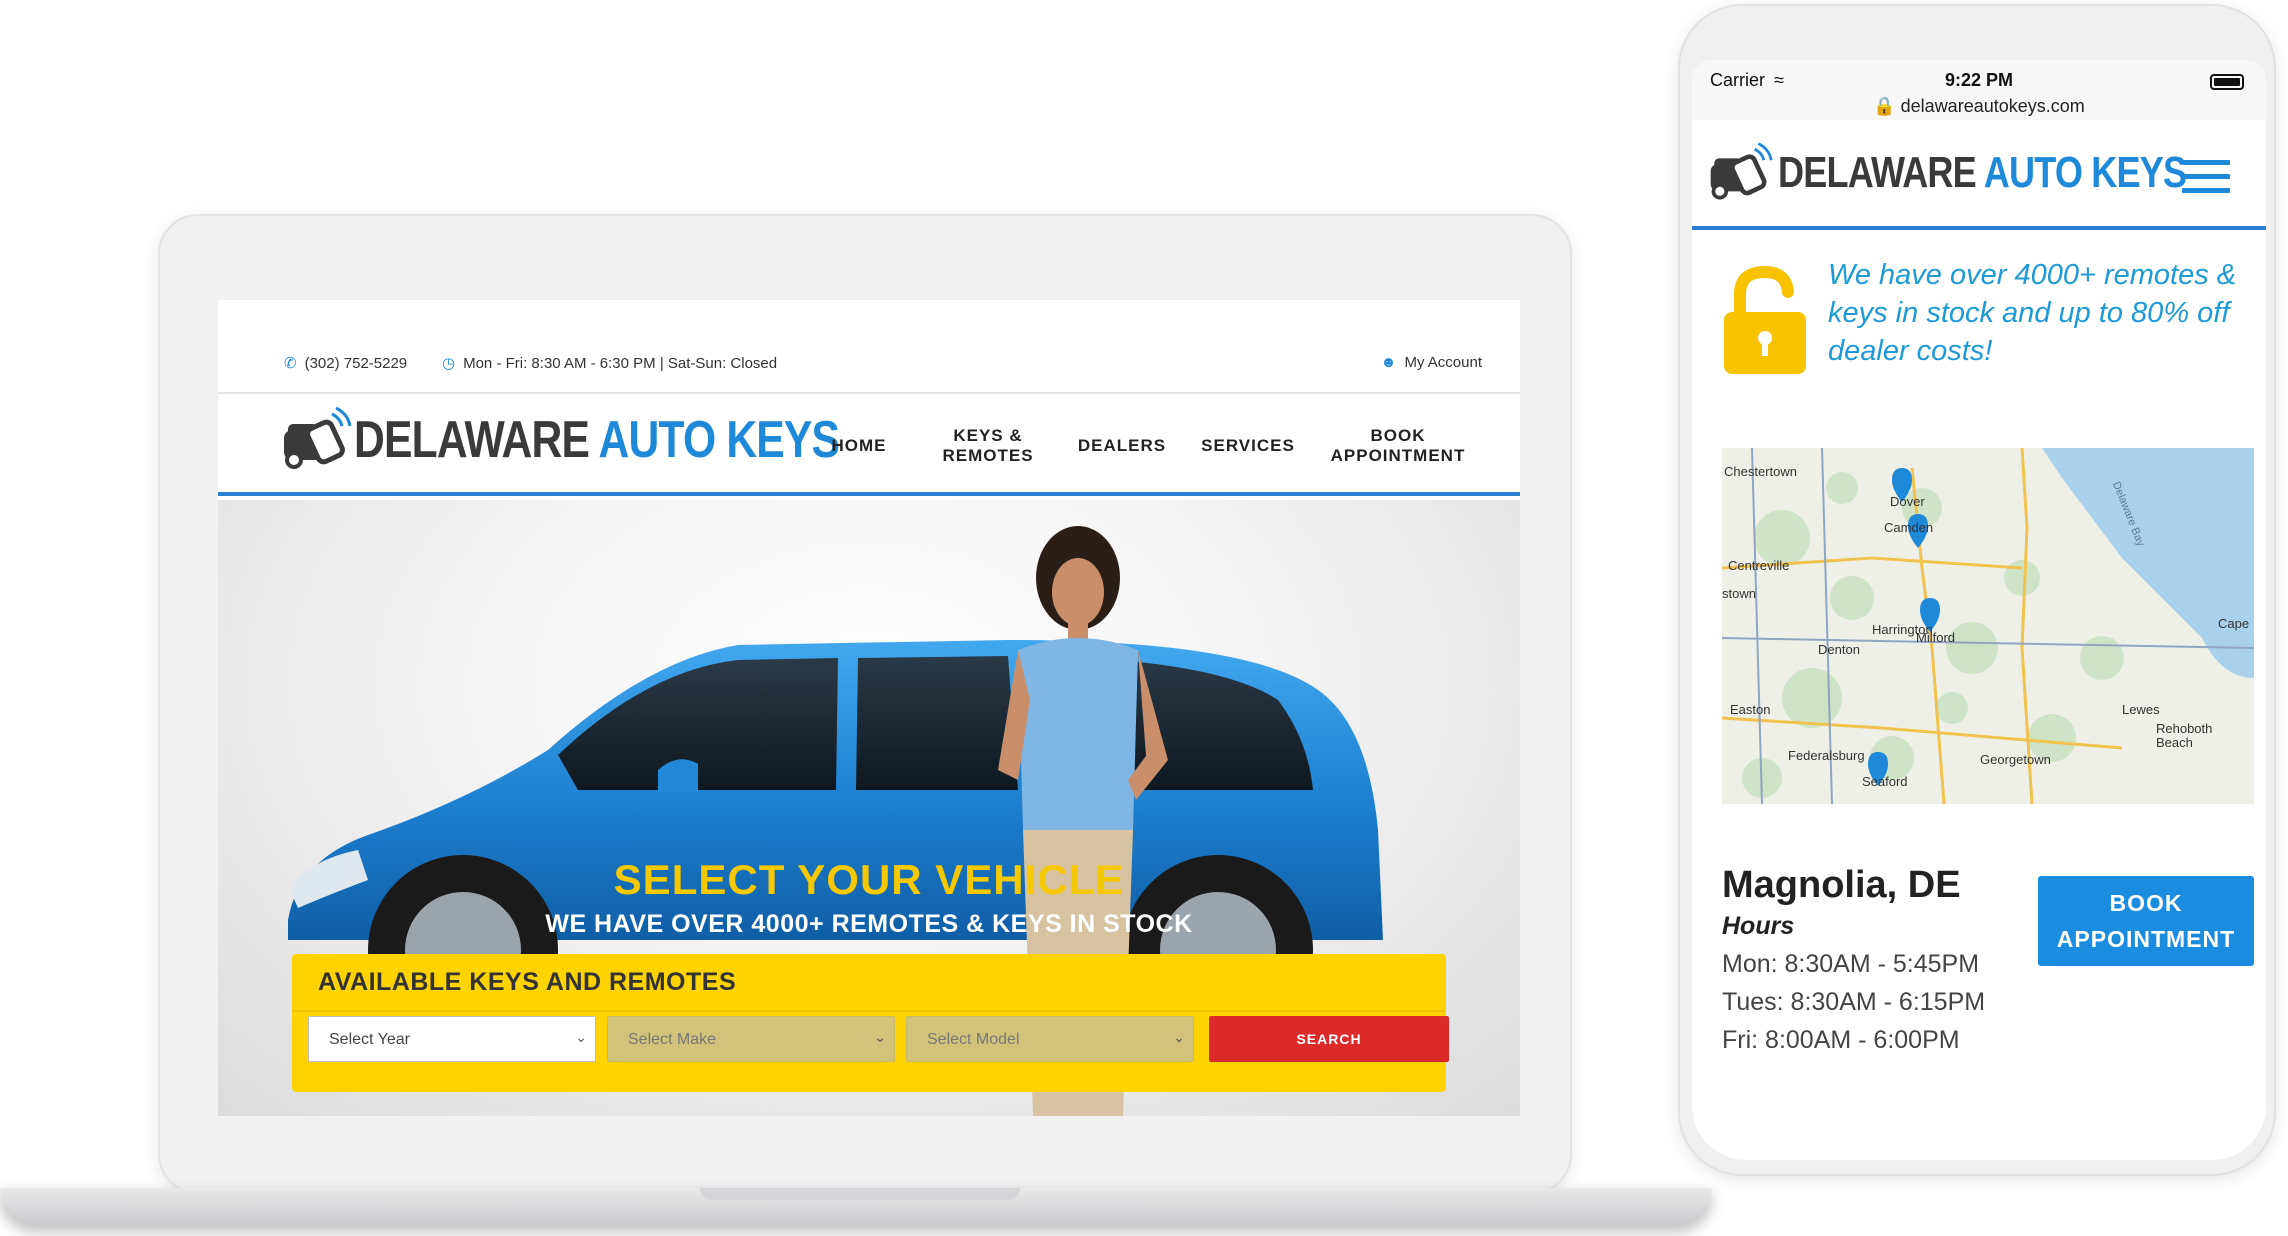 The image size is (2288, 1236). What do you see at coordinates (2206, 181) in the screenshot?
I see `hamburger-menu-icon` at bounding box center [2206, 181].